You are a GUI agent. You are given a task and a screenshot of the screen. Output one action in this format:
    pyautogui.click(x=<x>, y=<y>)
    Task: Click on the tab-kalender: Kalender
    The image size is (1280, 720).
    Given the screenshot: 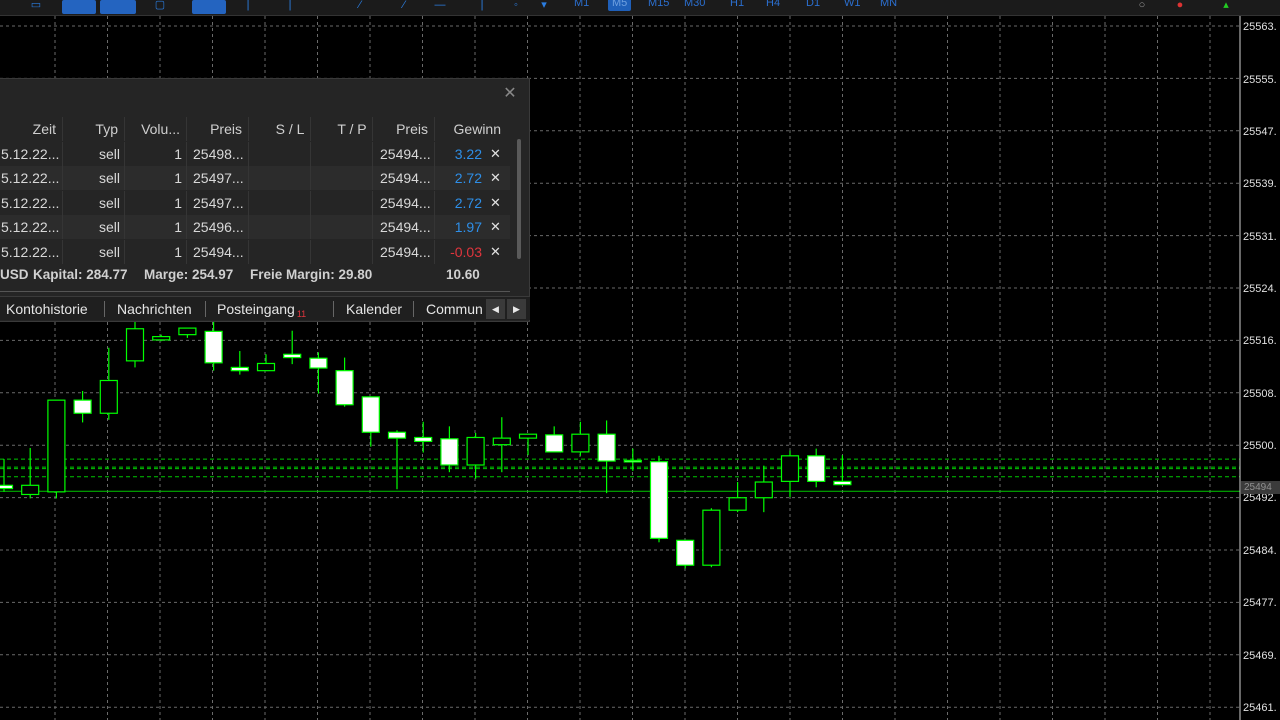 What is the action you would take?
    pyautogui.click(x=374, y=309)
    